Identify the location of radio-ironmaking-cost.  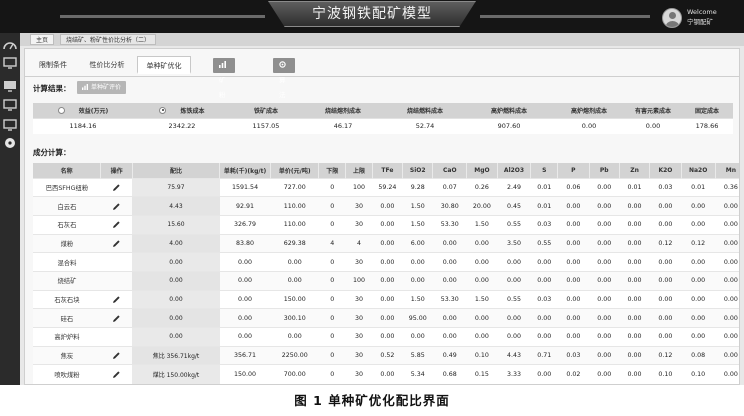
(163, 110).